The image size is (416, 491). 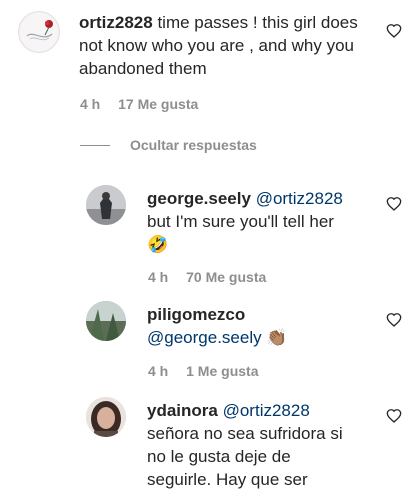 I want to click on reply-meta: 4 h 70 Me gusta, so click(x=214, y=277).